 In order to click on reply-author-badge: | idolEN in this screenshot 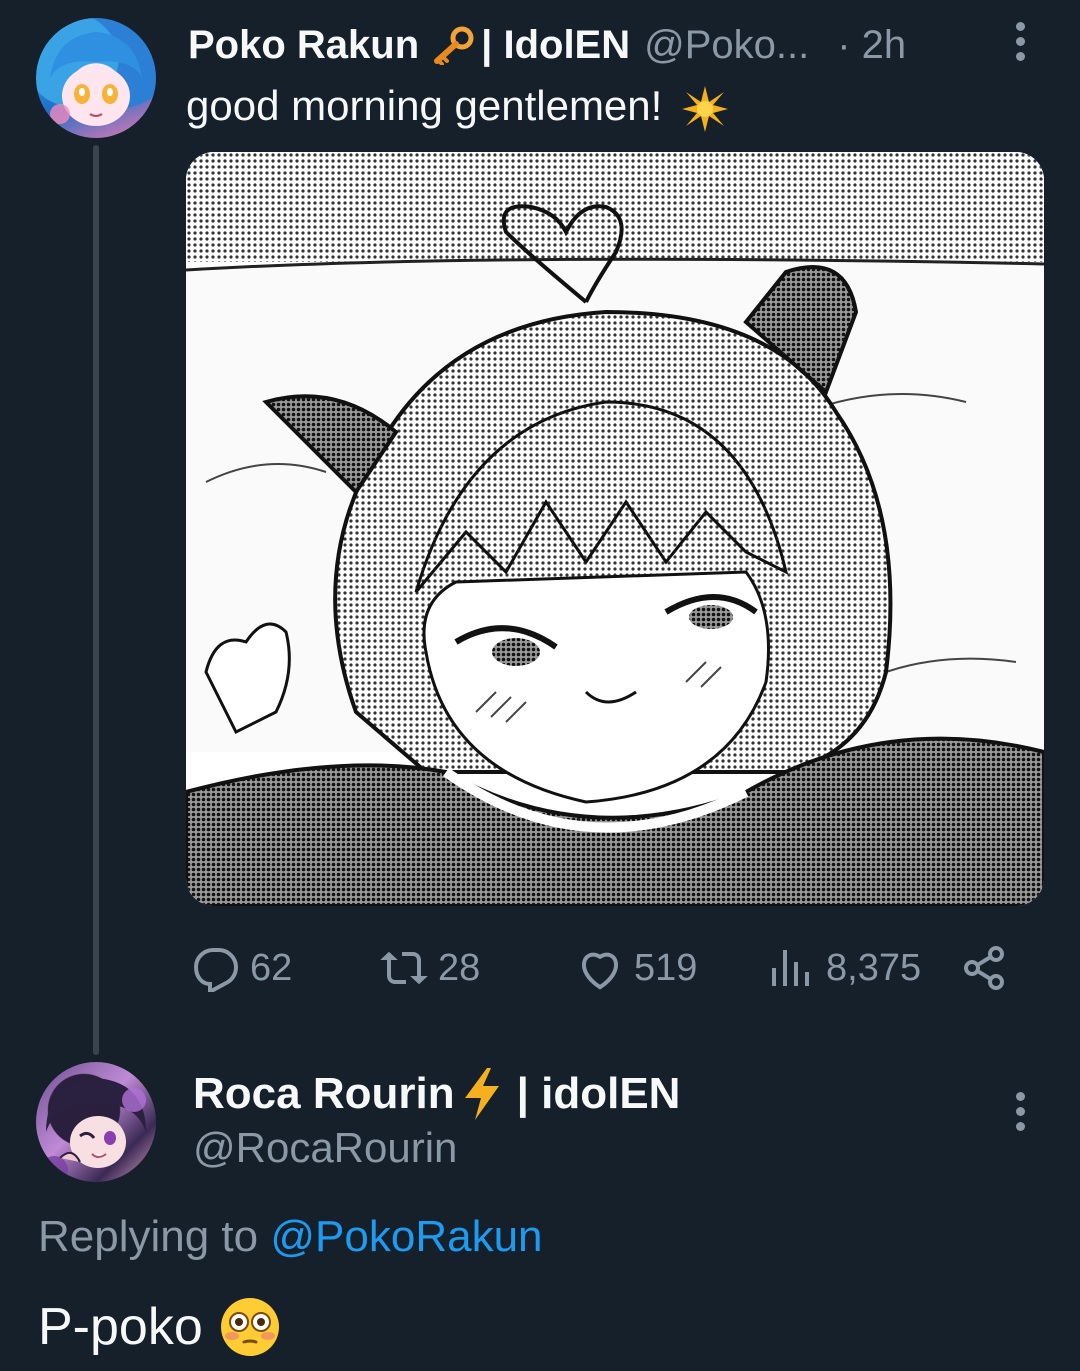, I will do `click(598, 1093)`.